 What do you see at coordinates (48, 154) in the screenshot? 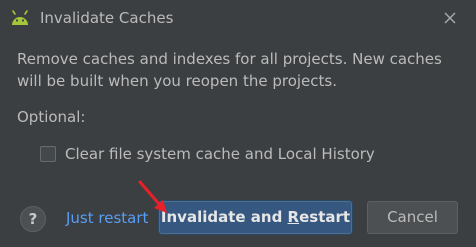
I see `clear-cache-checkbox` at bounding box center [48, 154].